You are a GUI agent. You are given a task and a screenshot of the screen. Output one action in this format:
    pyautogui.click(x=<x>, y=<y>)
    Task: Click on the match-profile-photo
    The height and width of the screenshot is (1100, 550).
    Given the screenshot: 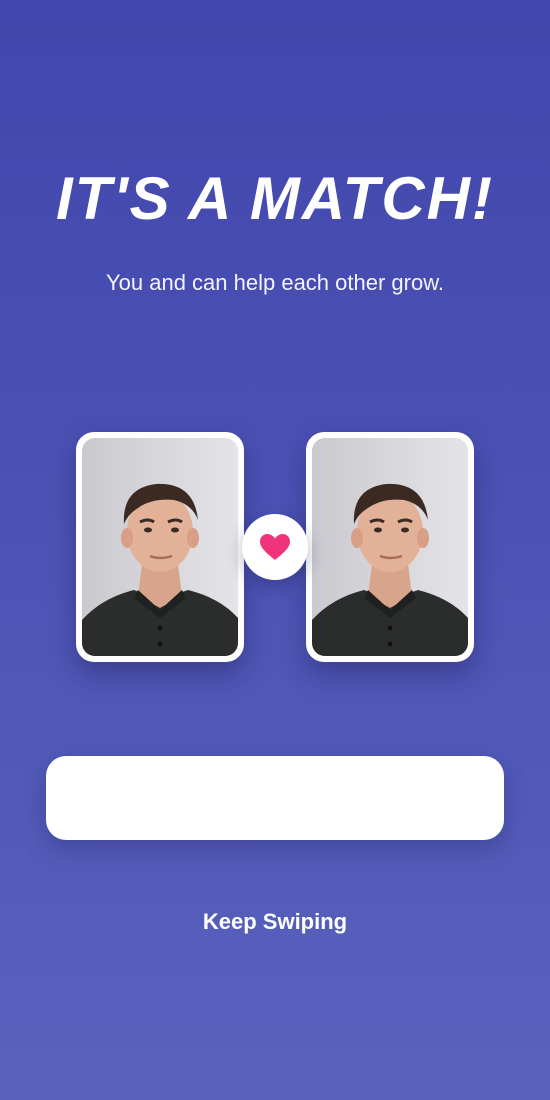 What is the action you would take?
    pyautogui.click(x=390, y=547)
    